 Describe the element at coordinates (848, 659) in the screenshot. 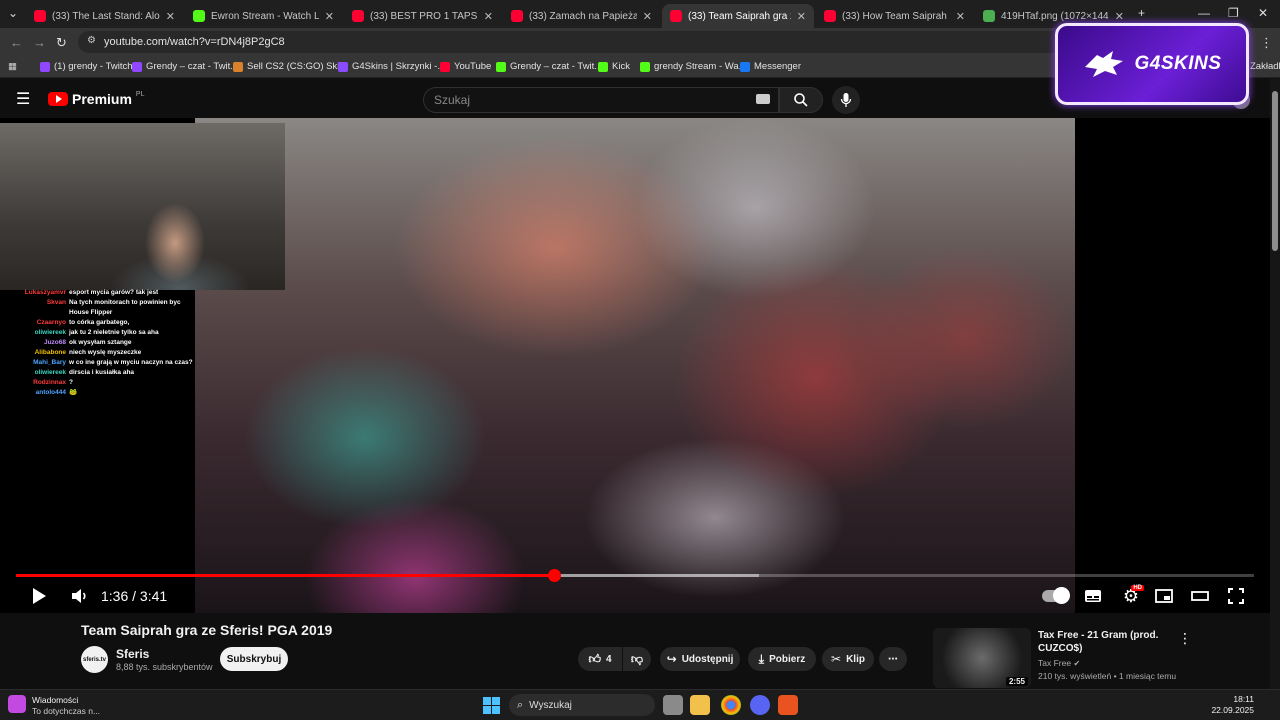

I see `clip-button: ✂ Klip` at that location.